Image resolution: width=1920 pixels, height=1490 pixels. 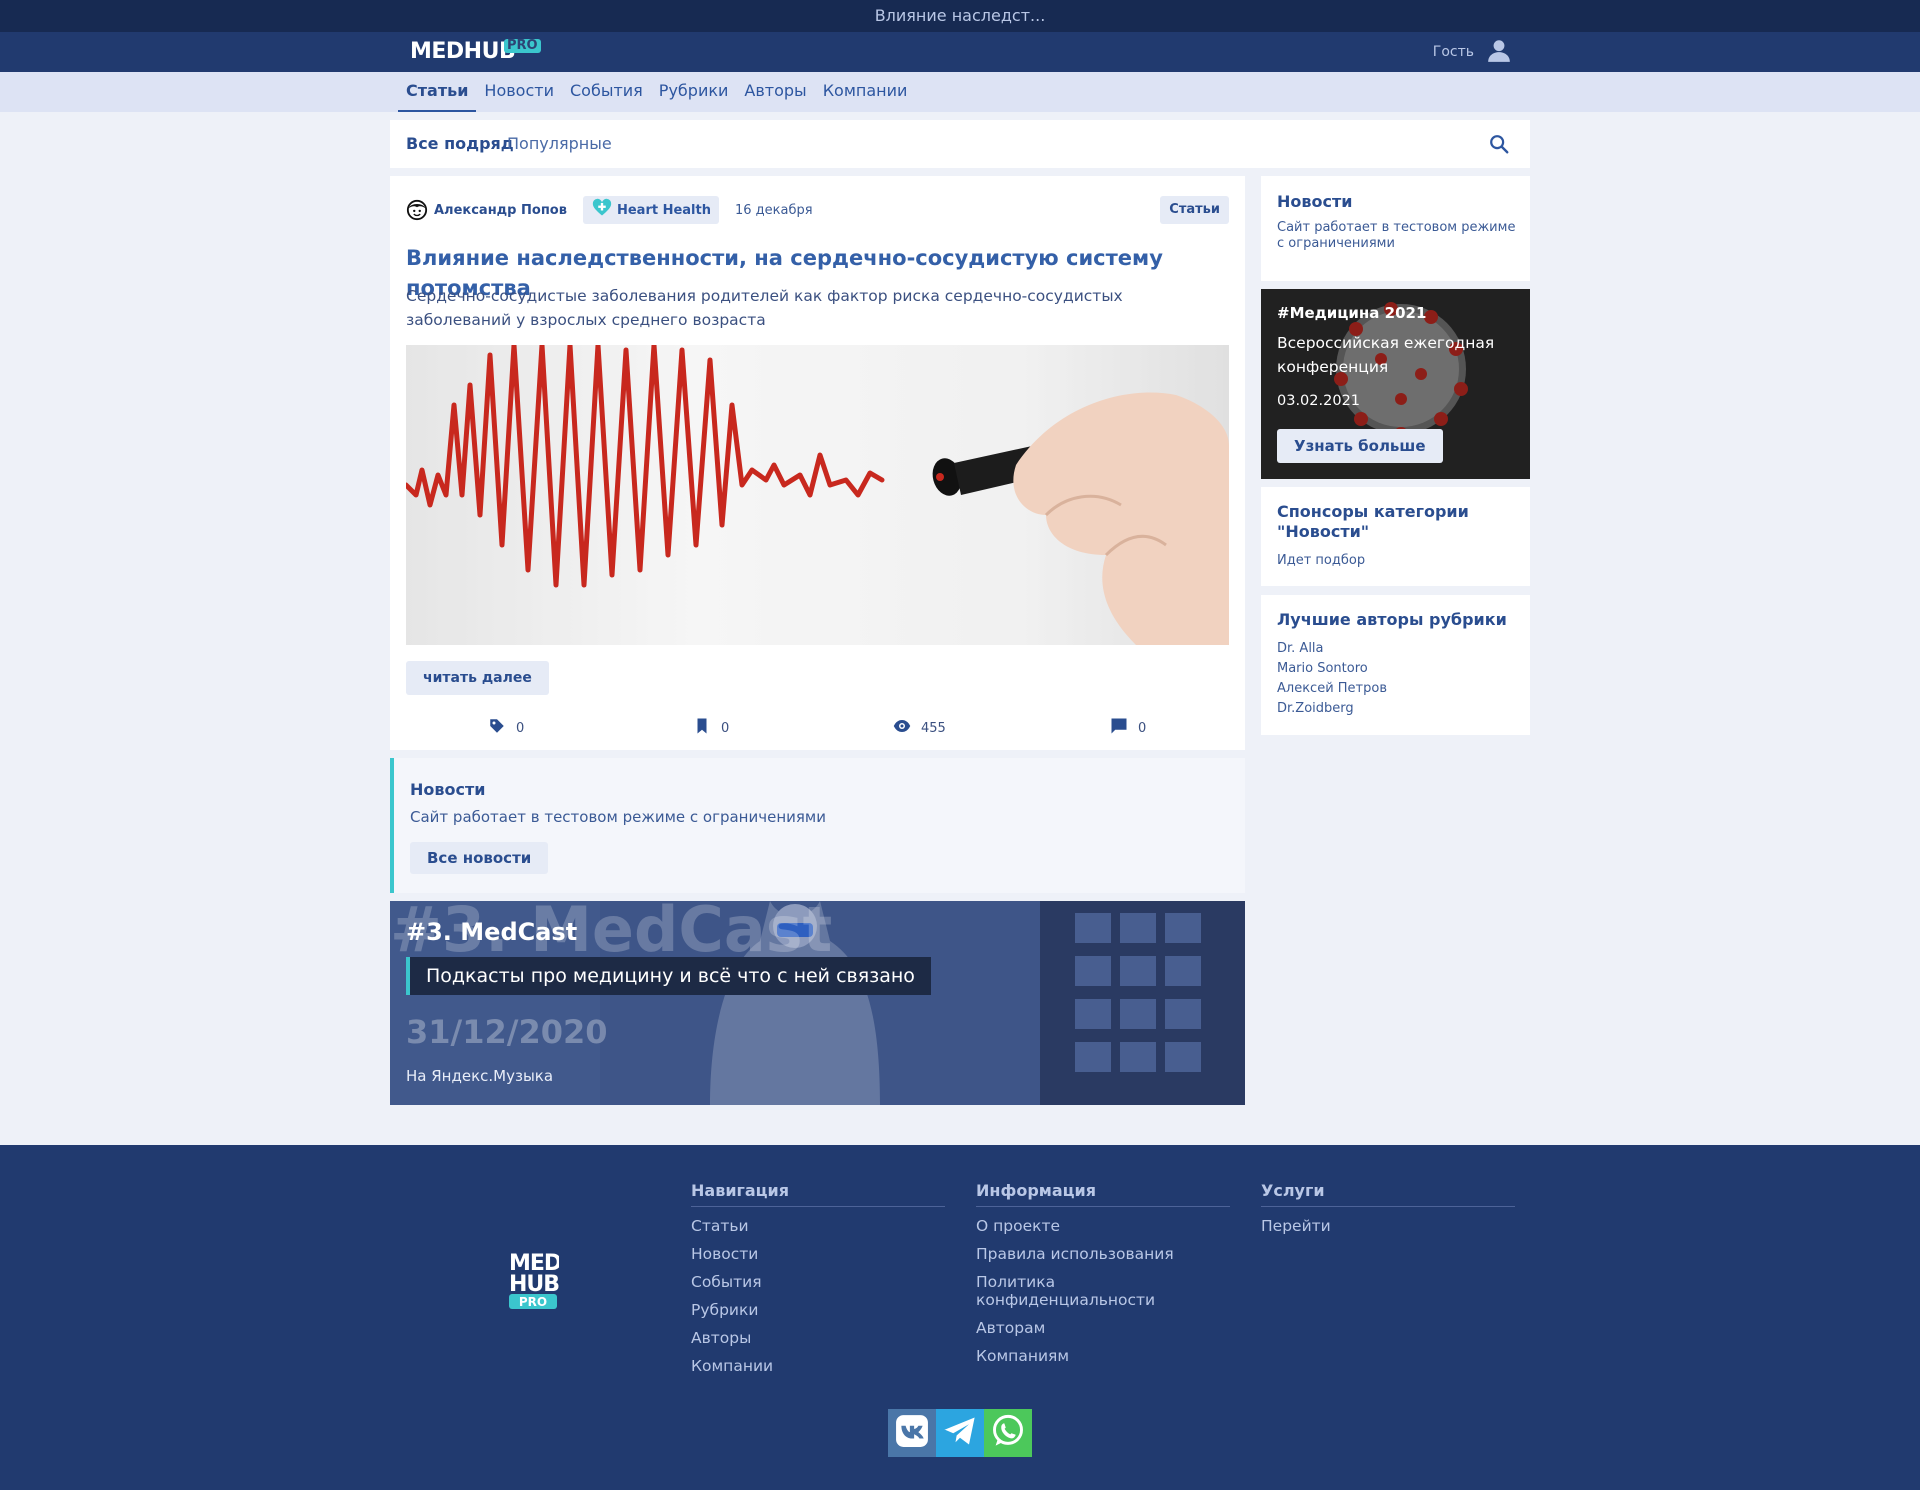 I want to click on promo-text: Всероссийская ежегодная конференция, so click(x=1386, y=355).